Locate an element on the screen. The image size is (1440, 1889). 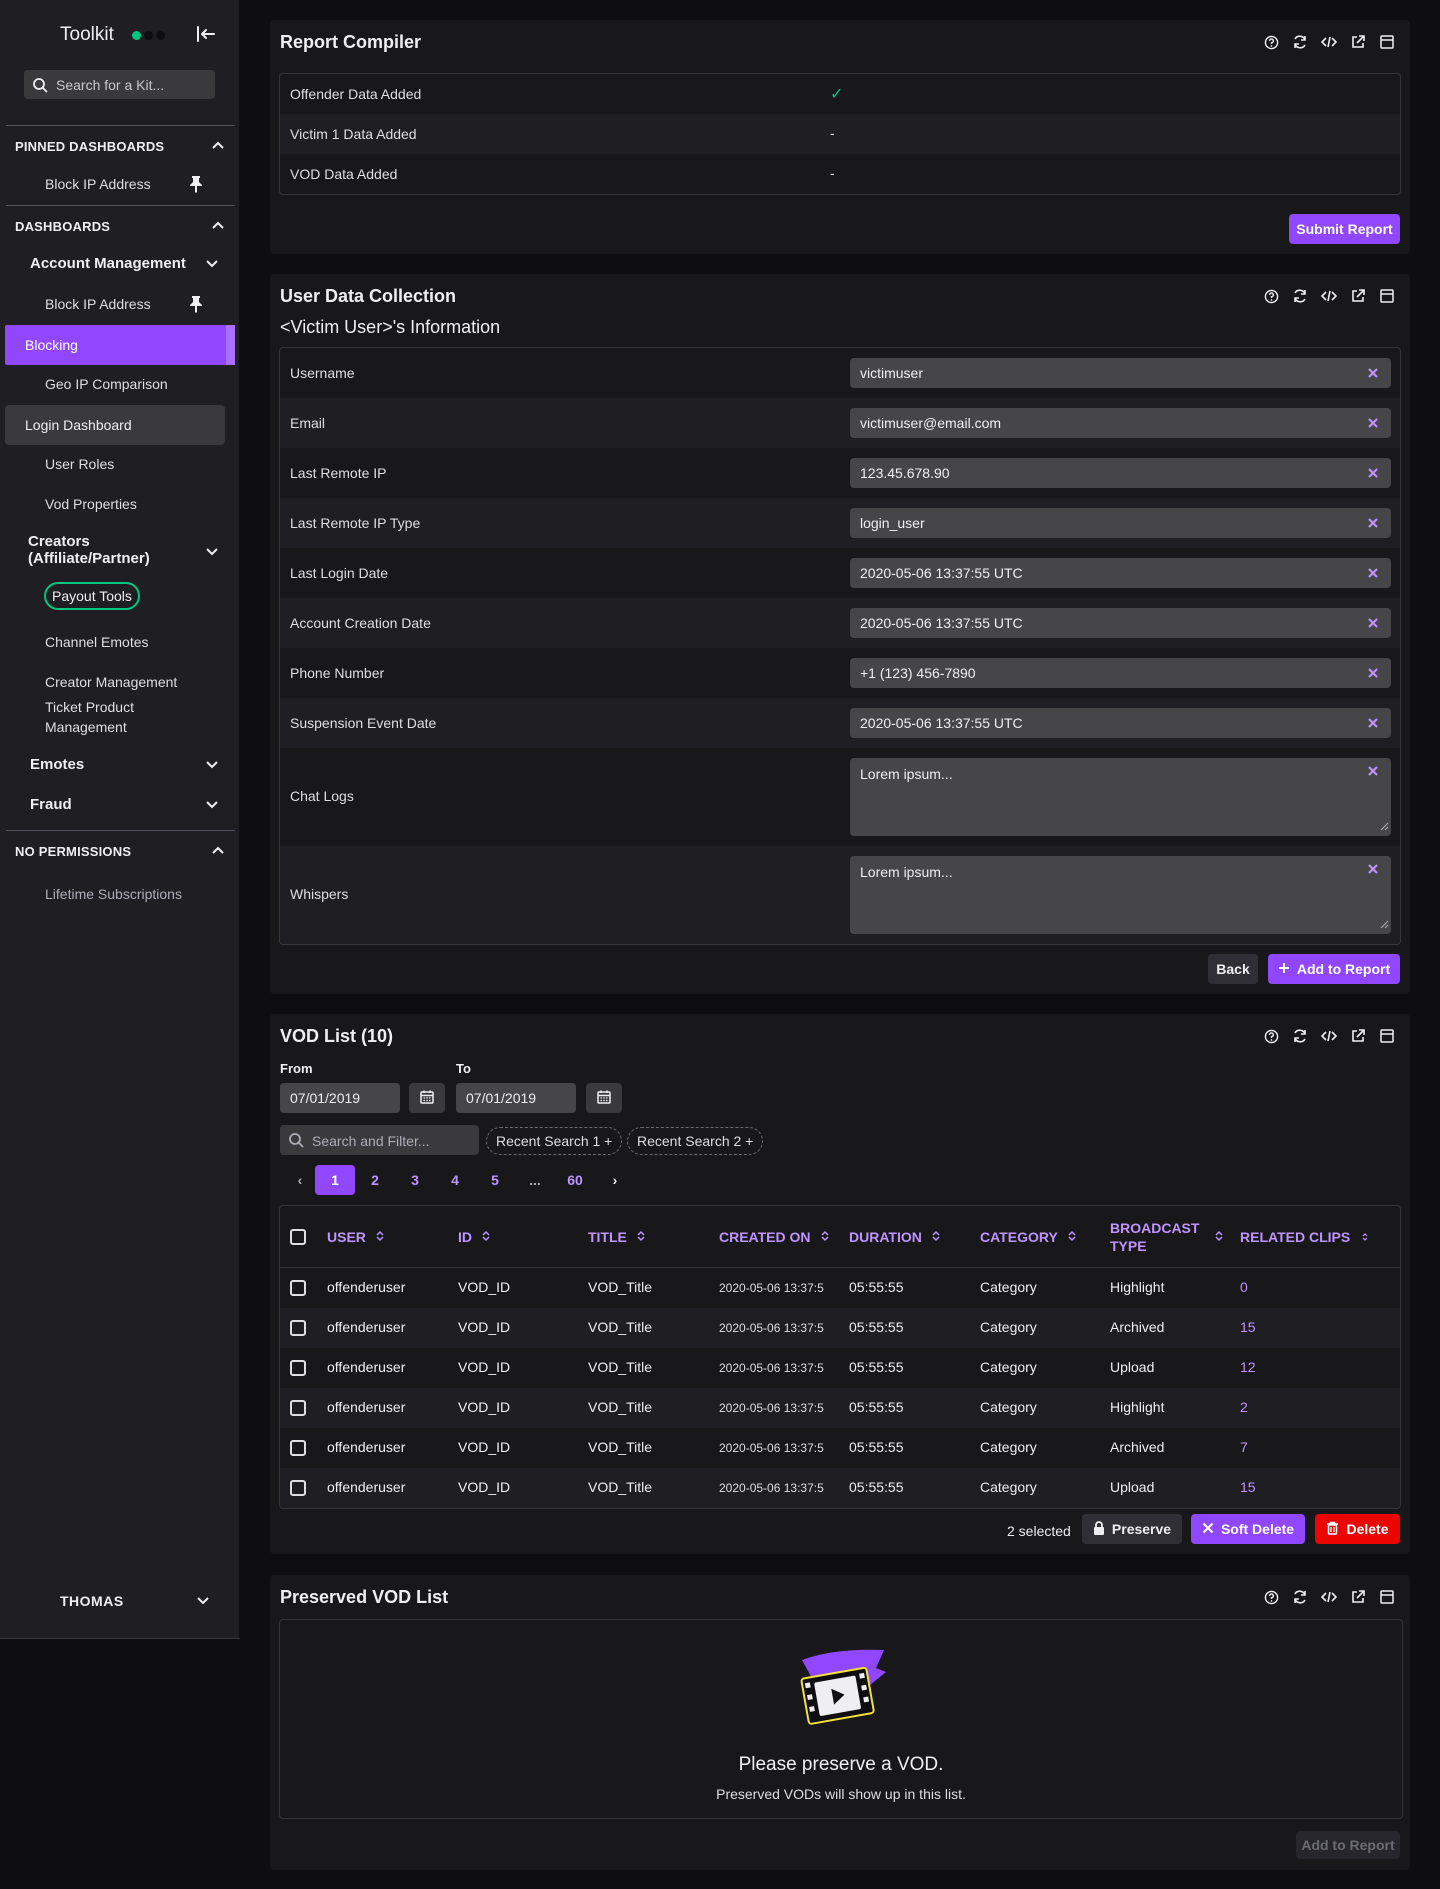
sidebar-item-payout-tools: Payout Tools is located at coordinates (92, 596).